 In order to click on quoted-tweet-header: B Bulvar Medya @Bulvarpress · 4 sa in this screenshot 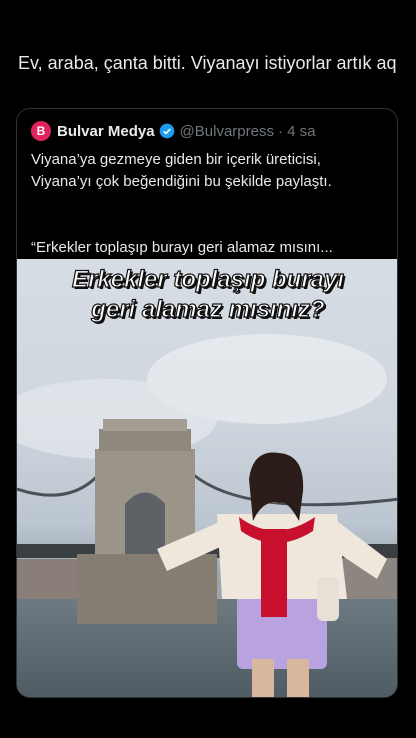, I will do `click(173, 131)`.